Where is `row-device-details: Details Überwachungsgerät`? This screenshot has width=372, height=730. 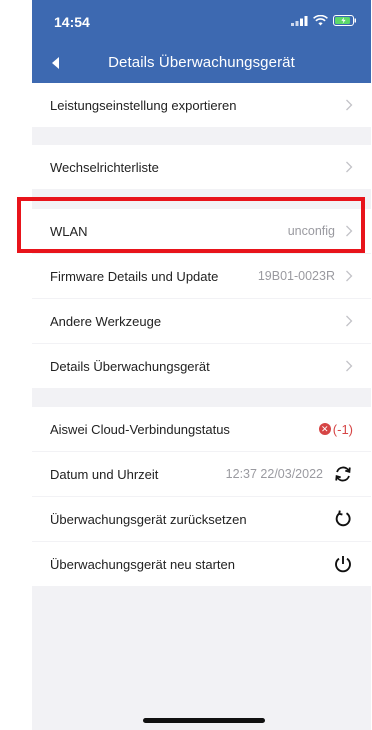
row-device-details: Details Überwachungsgerät is located at coordinates (201, 366).